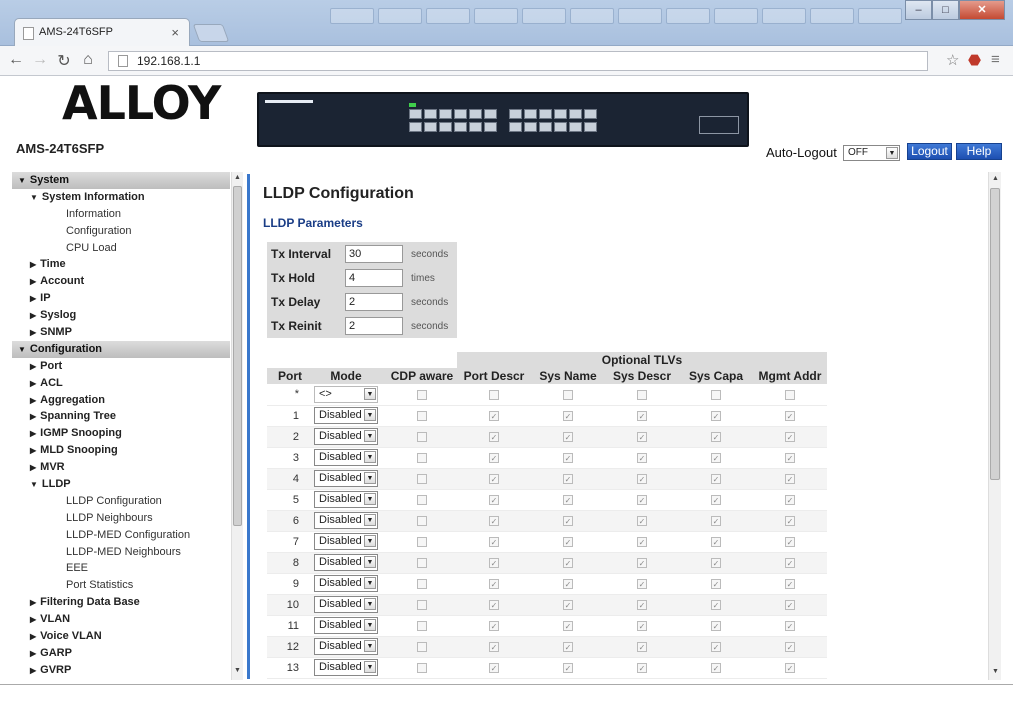  What do you see at coordinates (40, 60) in the screenshot?
I see `forward-arrow-icon: →` at bounding box center [40, 60].